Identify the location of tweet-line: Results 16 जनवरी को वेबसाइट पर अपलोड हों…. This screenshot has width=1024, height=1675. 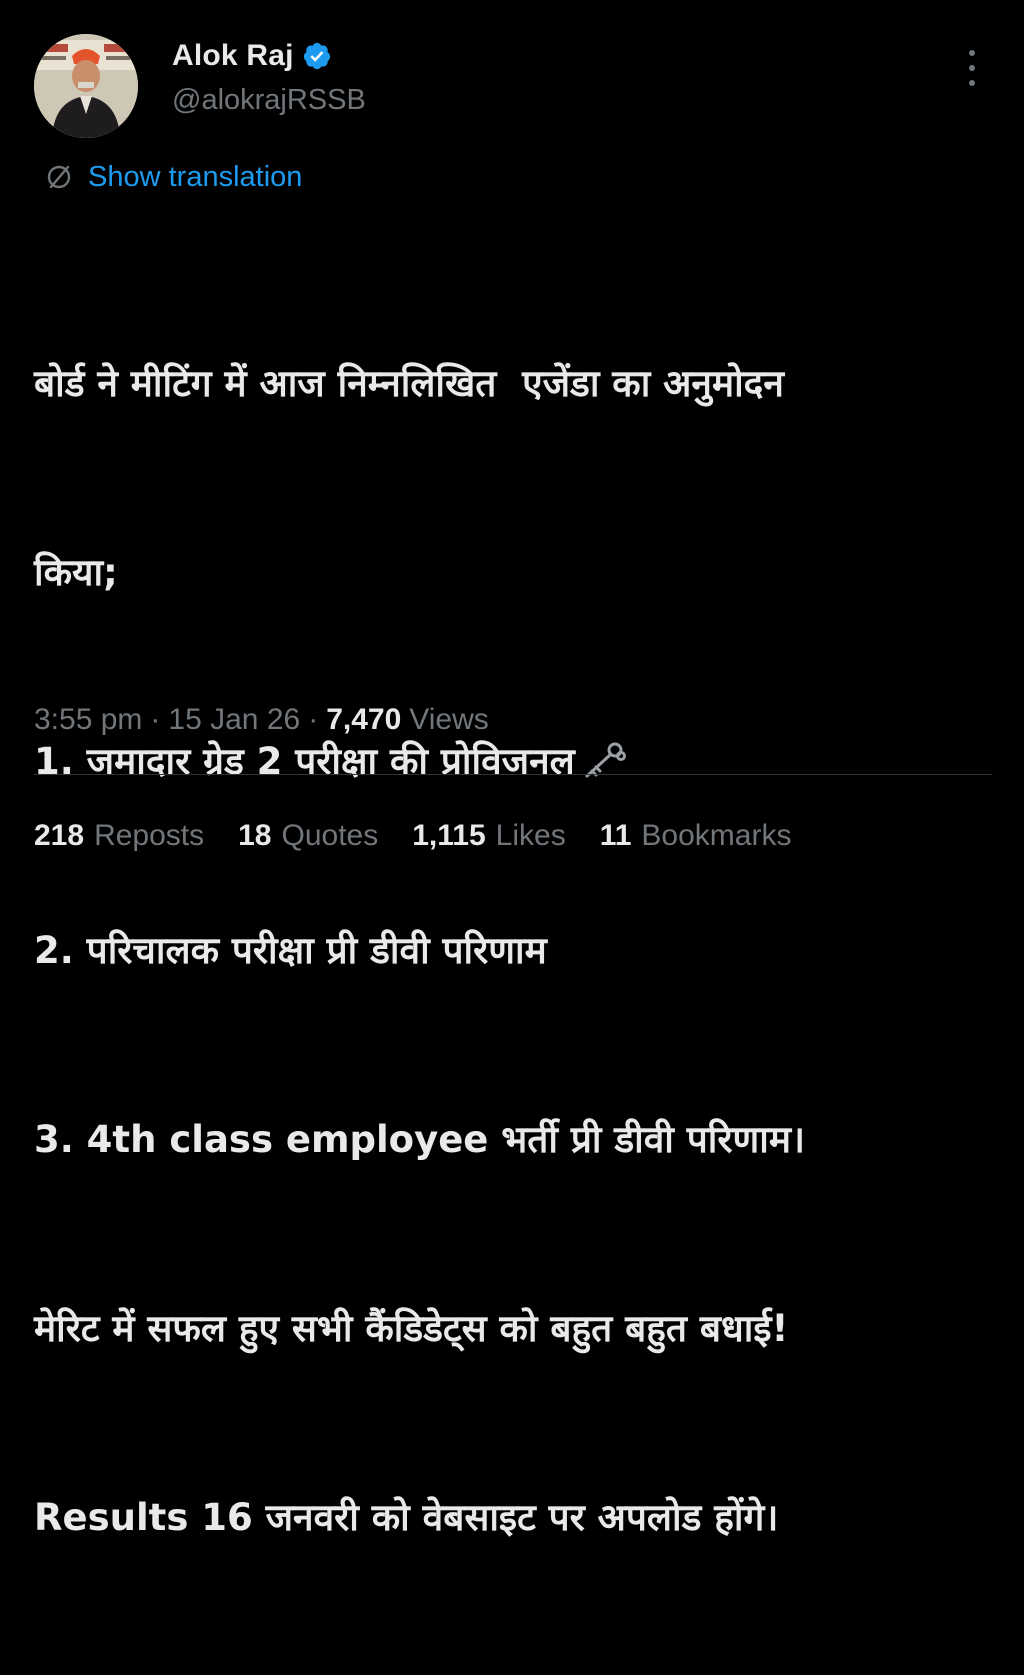
(406, 1517).